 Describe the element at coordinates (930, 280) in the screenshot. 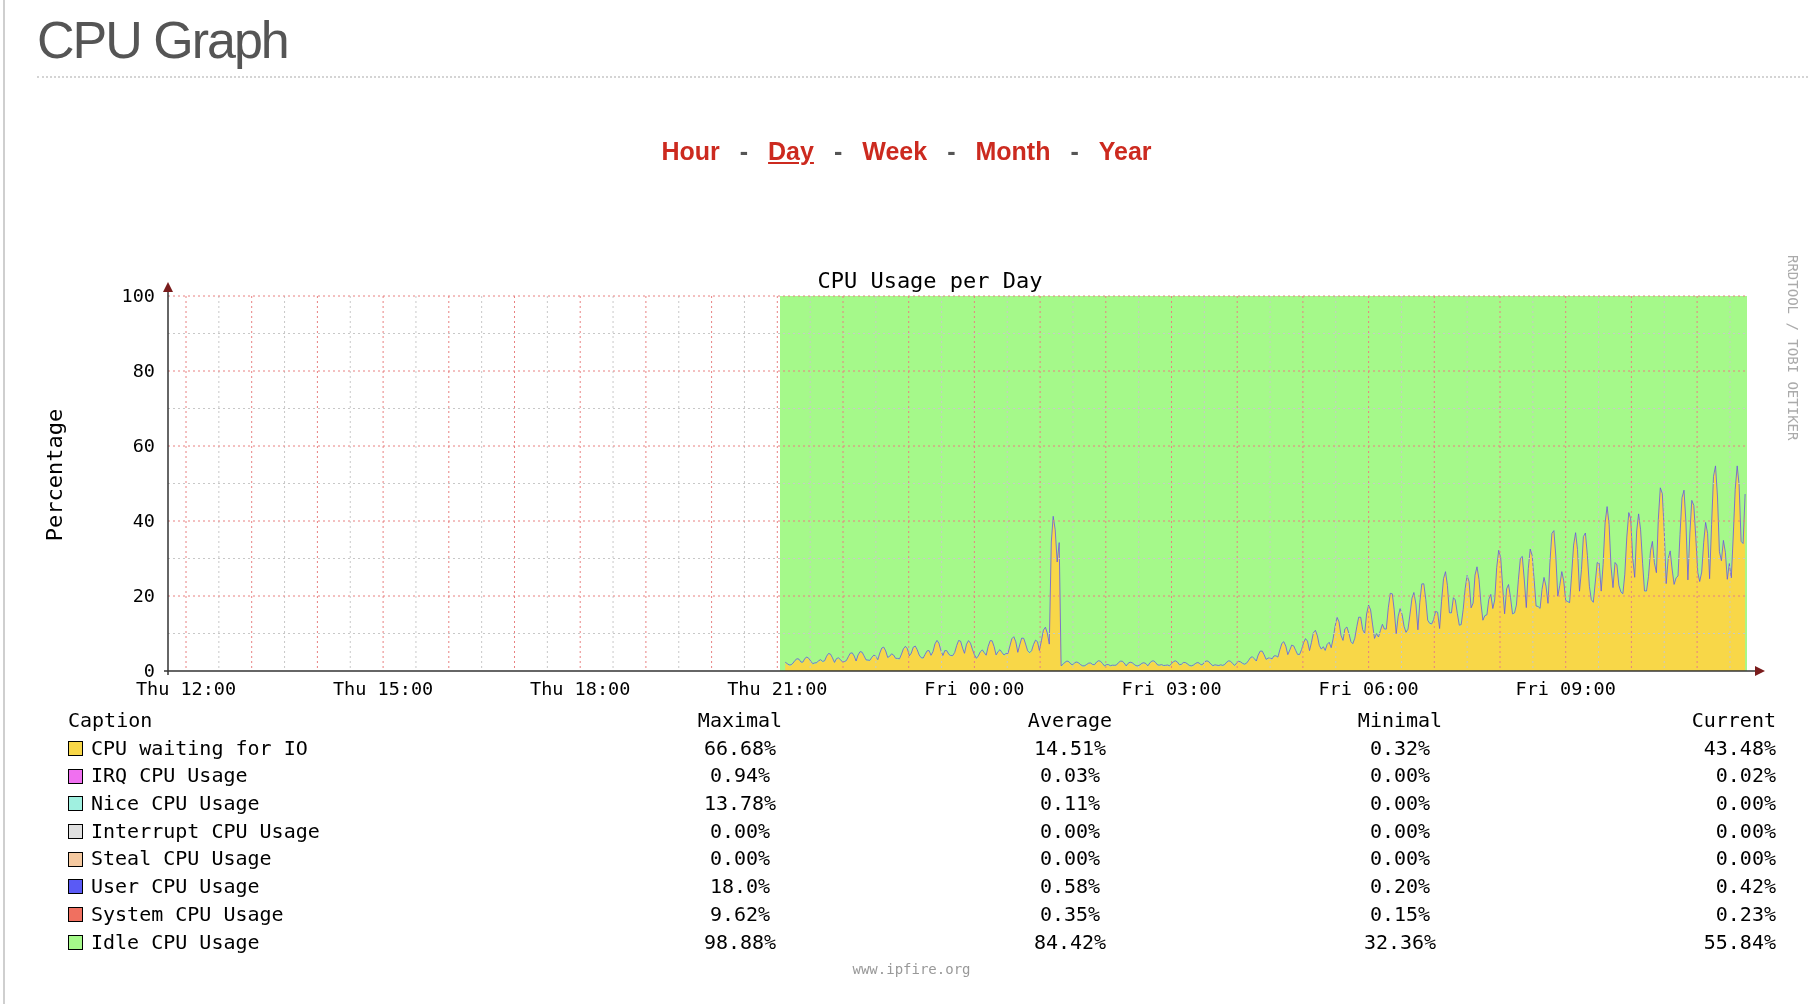

I see `graph-title: CPU Usage per Day` at that location.